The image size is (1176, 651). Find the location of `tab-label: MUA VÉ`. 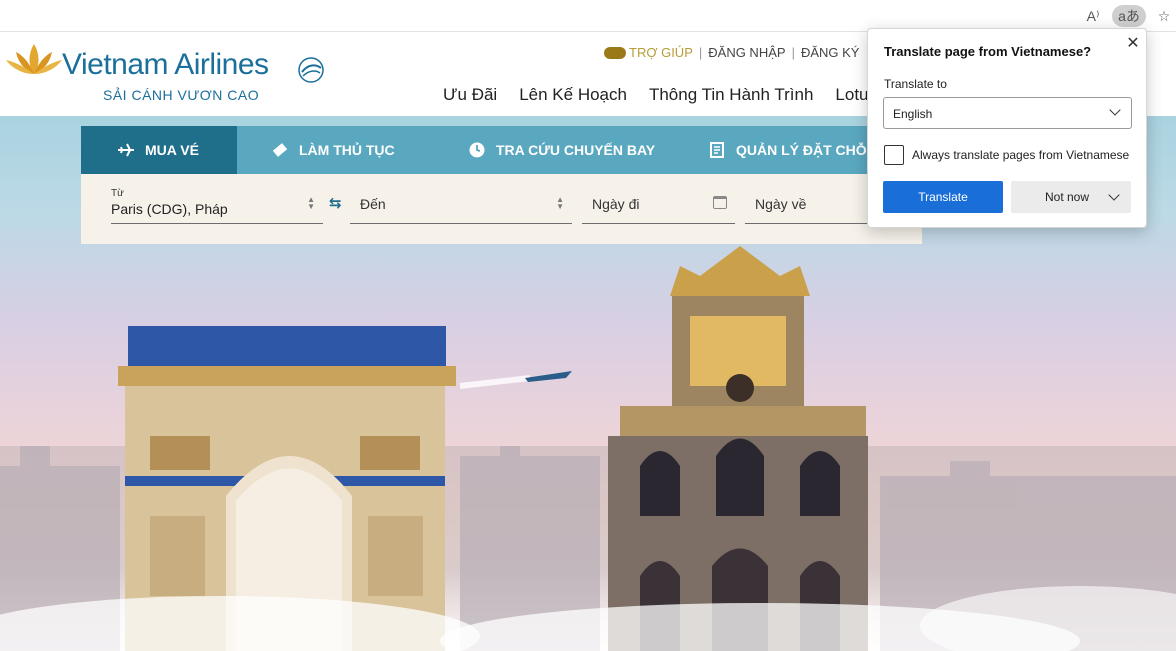

tab-label: MUA VÉ is located at coordinates (172, 150).